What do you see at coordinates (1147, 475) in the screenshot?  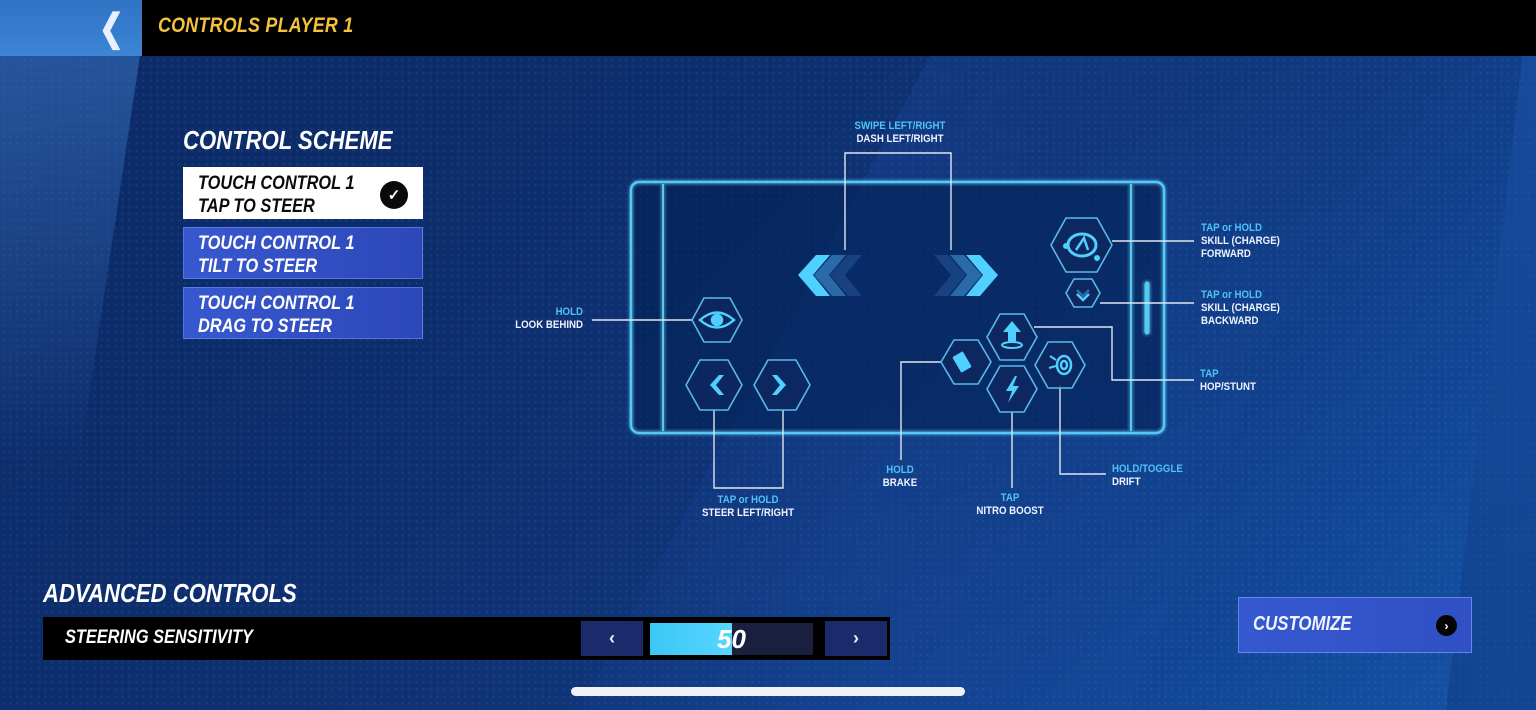 I see `drift-label: HOLD/TOGGLE DRIFT` at bounding box center [1147, 475].